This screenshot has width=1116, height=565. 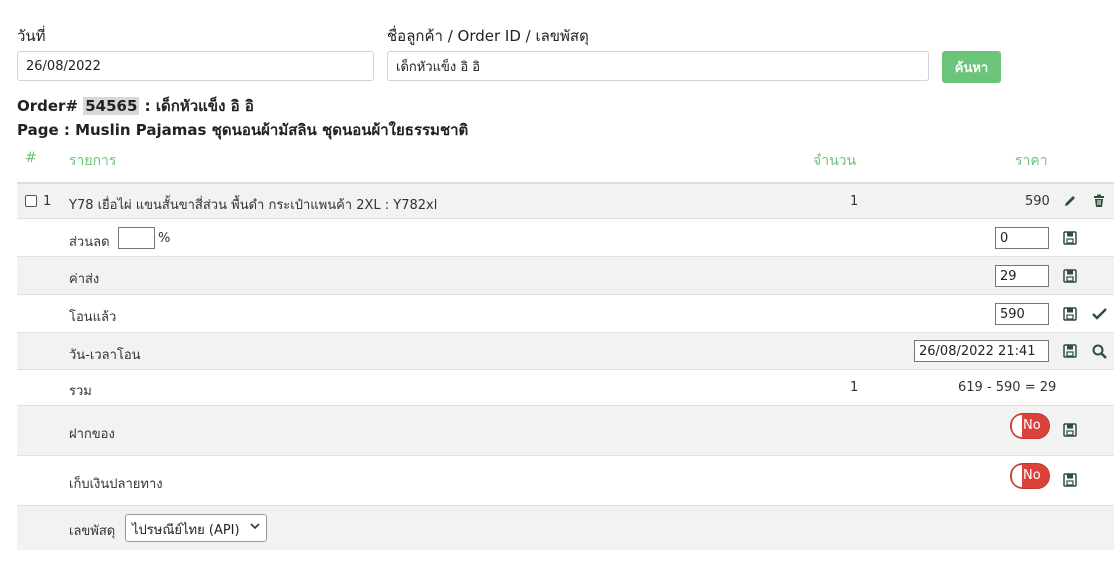 I want to click on header-num: #, so click(x=31, y=158).